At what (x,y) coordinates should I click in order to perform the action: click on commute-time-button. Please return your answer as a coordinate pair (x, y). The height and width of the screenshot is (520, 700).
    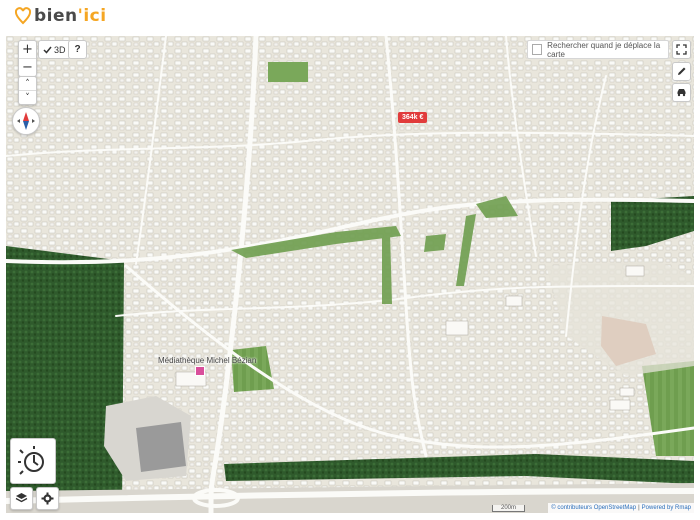
    Looking at the image, I should click on (681, 92).